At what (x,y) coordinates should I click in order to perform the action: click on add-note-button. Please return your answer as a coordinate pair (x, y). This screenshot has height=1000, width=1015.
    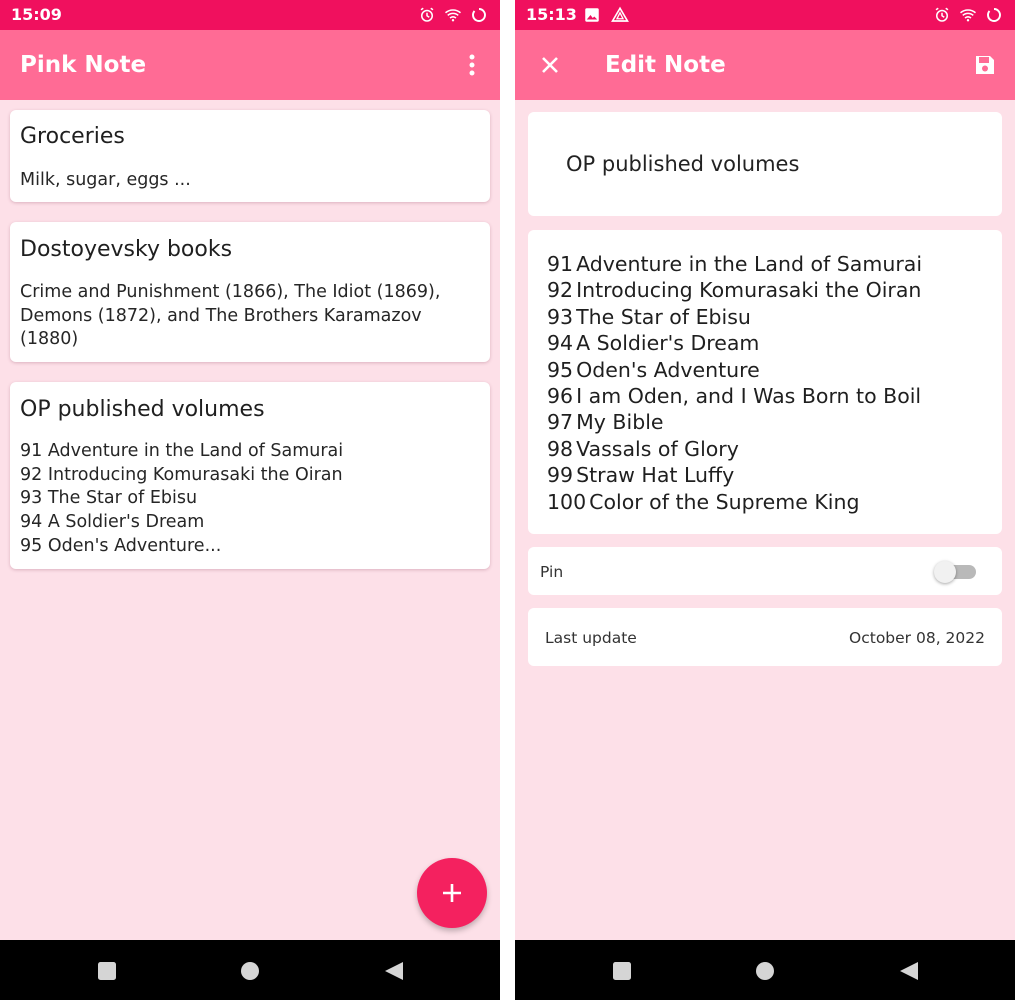
    Looking at the image, I should click on (452, 893).